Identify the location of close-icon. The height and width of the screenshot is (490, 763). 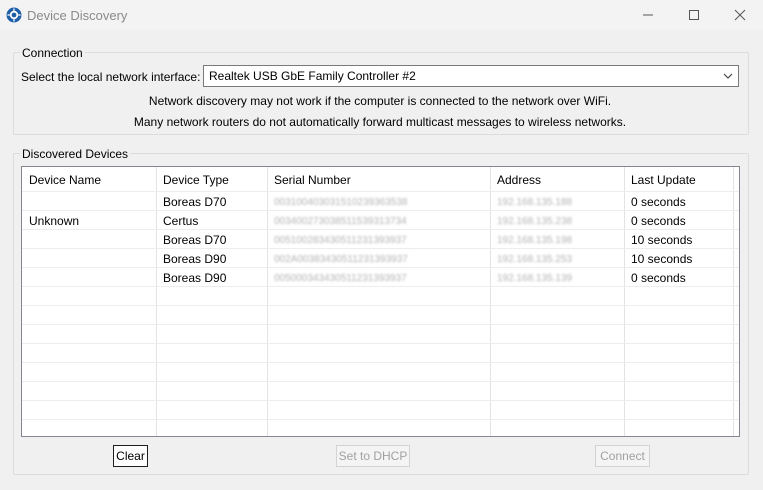
(740, 15).